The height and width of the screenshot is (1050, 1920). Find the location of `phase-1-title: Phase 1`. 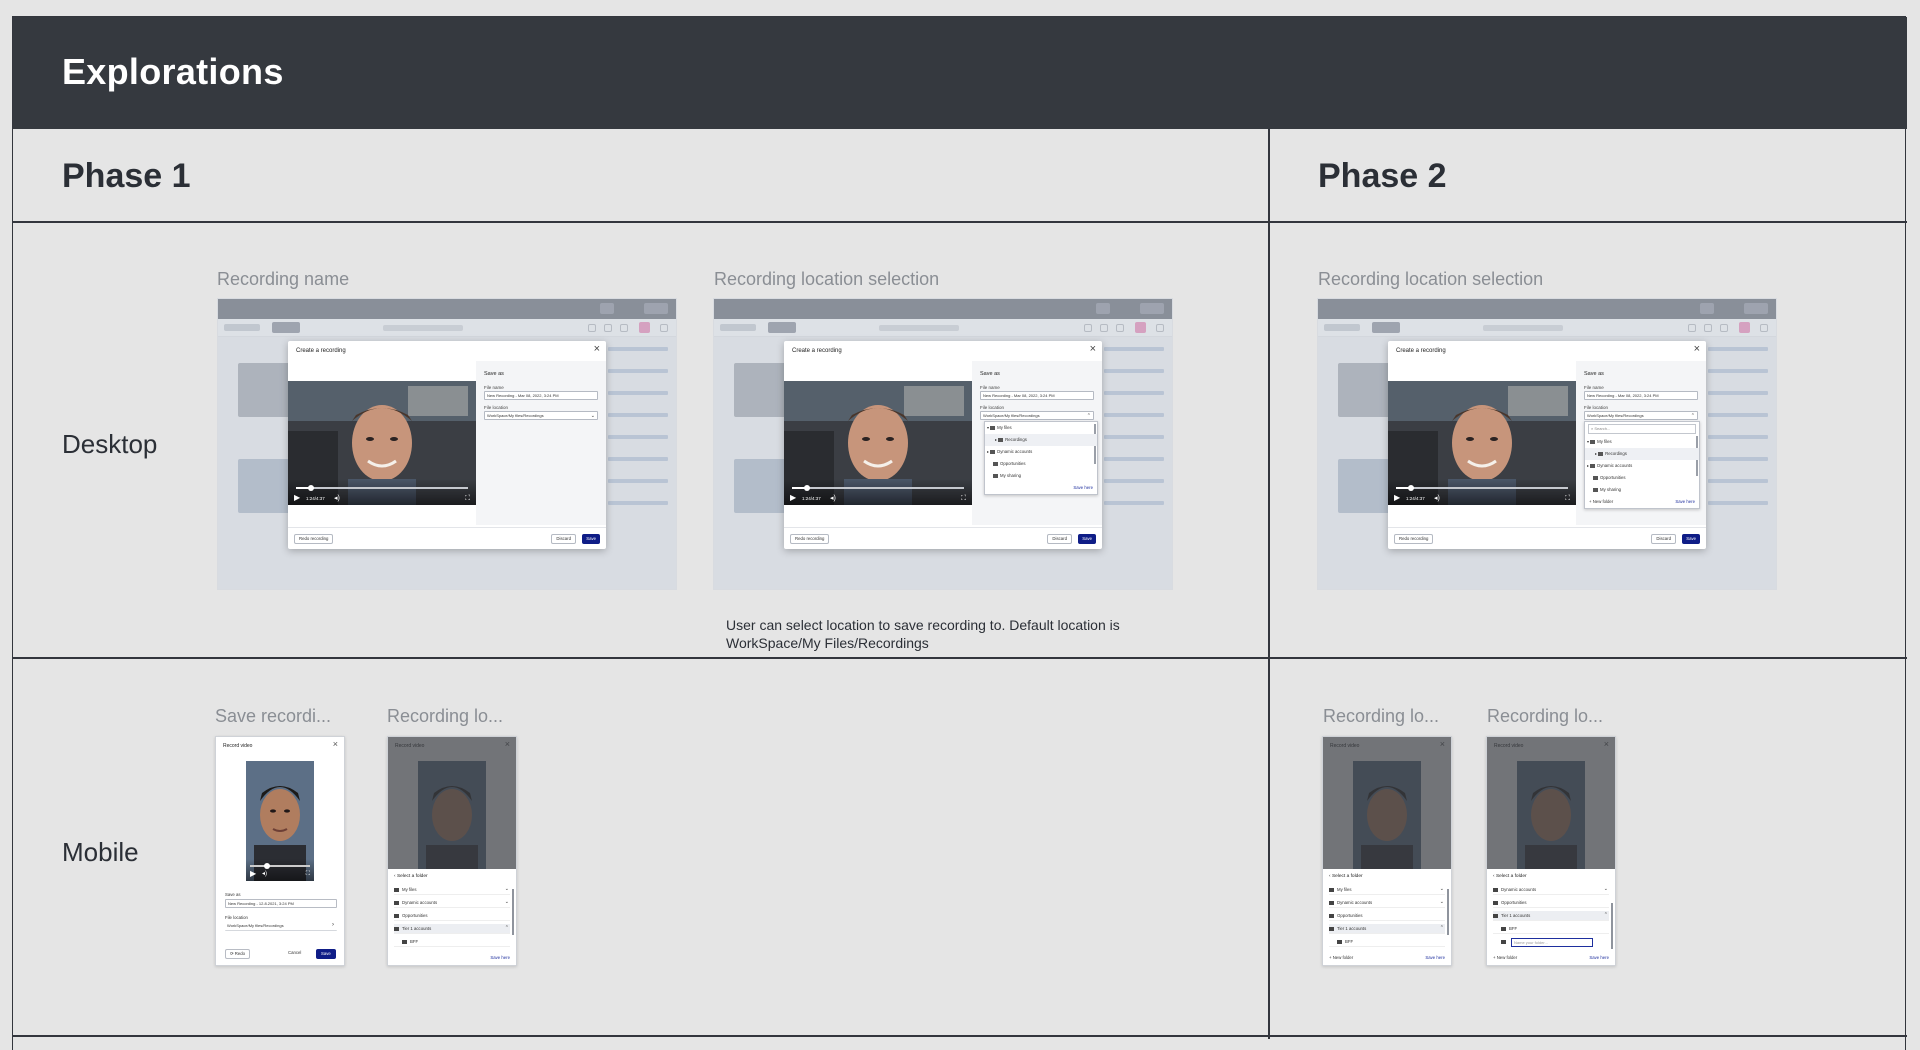

phase-1-title: Phase 1 is located at coordinates (126, 176).